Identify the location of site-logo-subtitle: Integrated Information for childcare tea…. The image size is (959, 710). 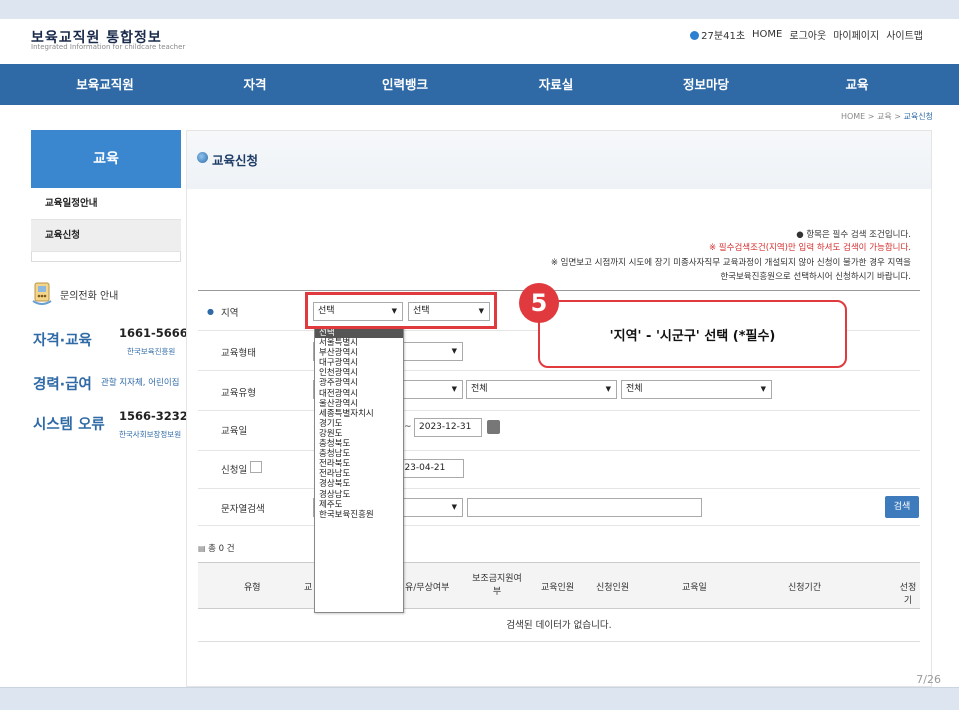
(108, 47).